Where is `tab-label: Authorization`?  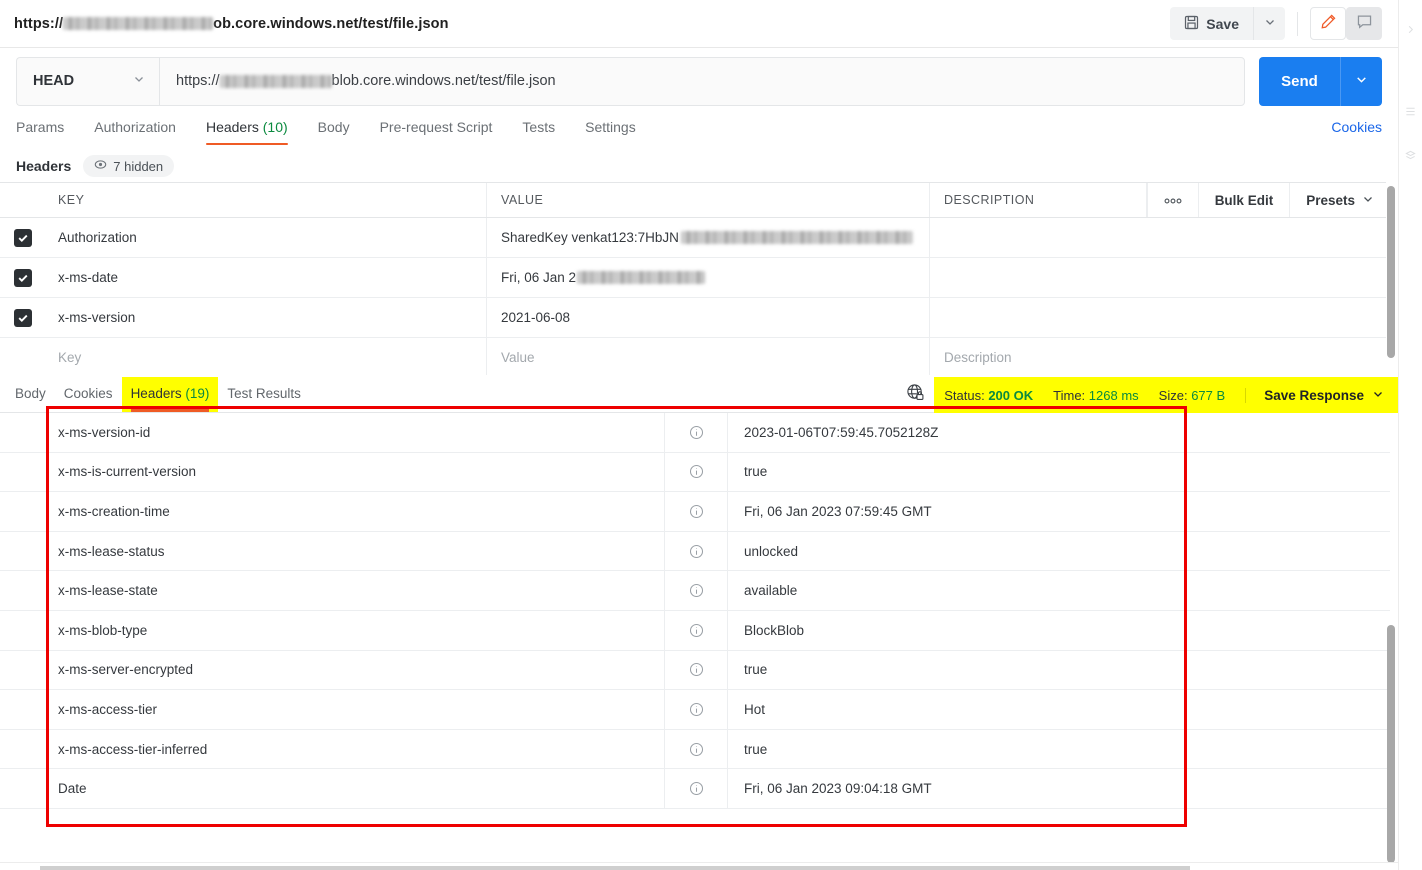
tab-label: Authorization is located at coordinates (135, 127).